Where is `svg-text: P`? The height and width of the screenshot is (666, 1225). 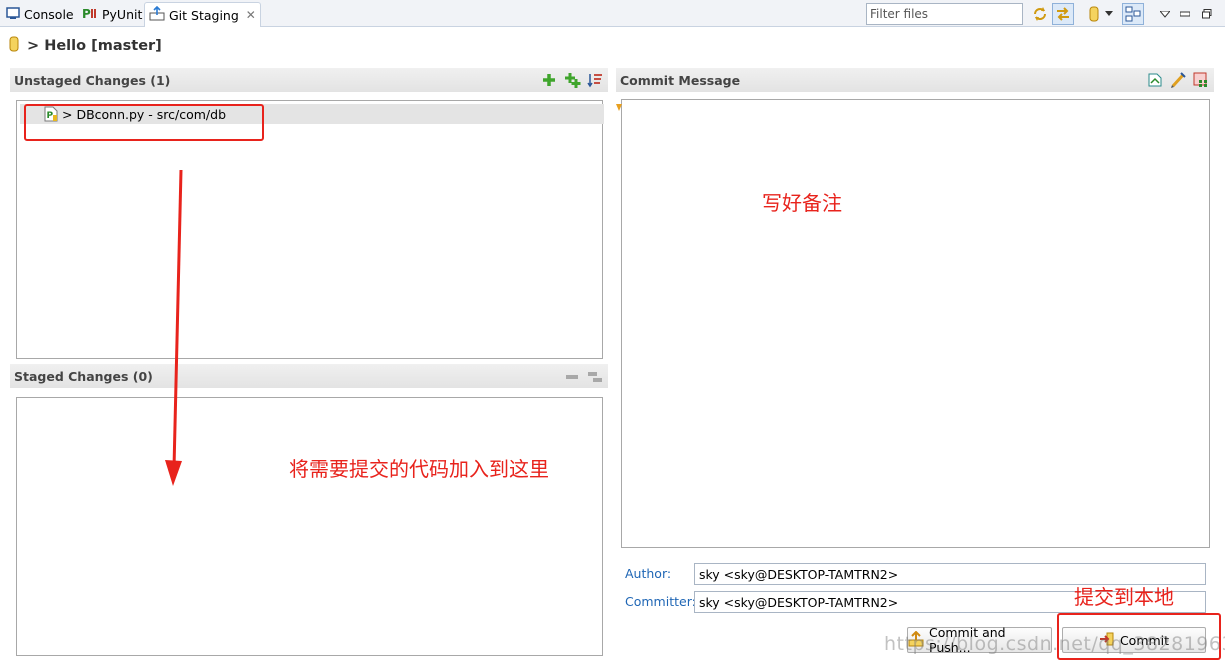 svg-text: P is located at coordinates (86, 13).